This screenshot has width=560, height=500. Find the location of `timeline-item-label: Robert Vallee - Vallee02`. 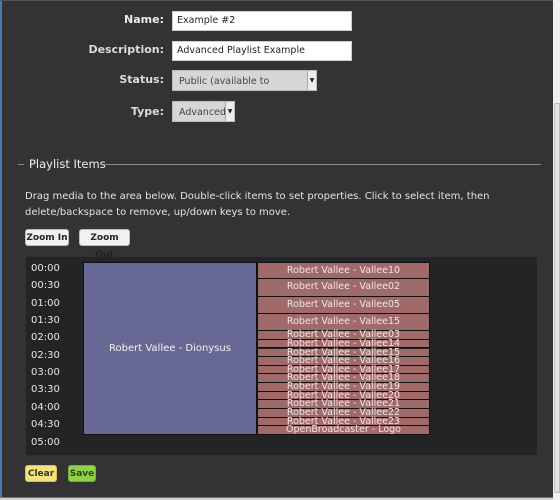

timeline-item-label: Robert Vallee - Vallee02 is located at coordinates (343, 287).